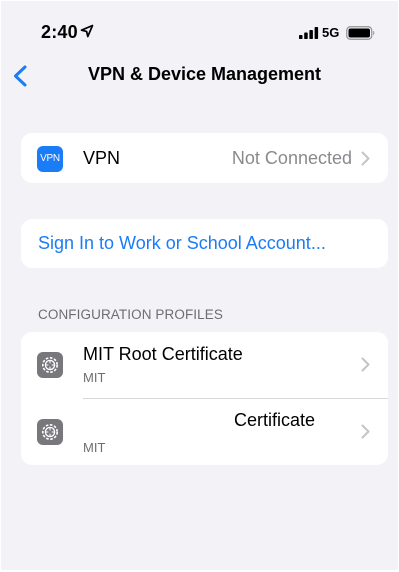 The width and height of the screenshot is (399, 572). I want to click on network-type: 5G, so click(331, 32).